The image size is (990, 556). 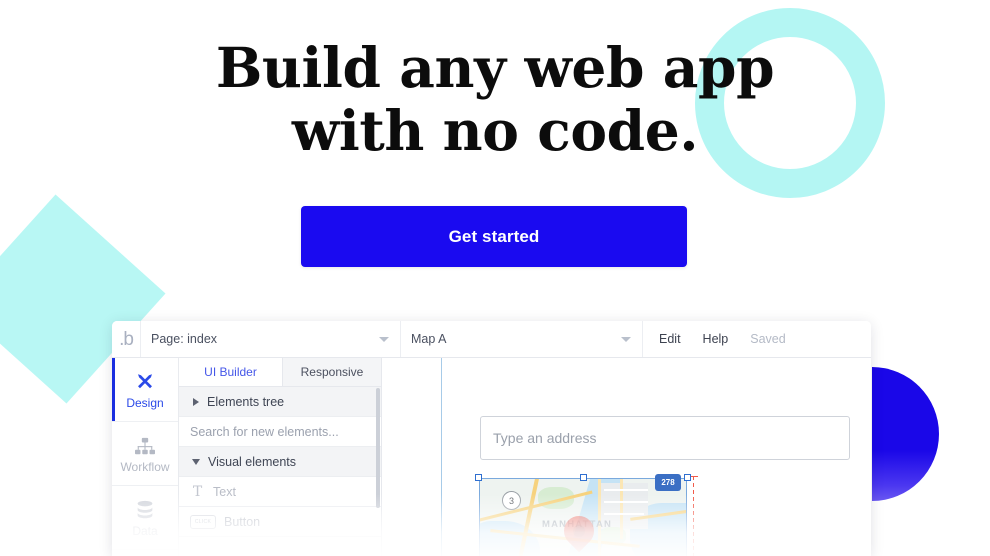 I want to click on visual-elements-row: Visual elements, so click(x=280, y=462).